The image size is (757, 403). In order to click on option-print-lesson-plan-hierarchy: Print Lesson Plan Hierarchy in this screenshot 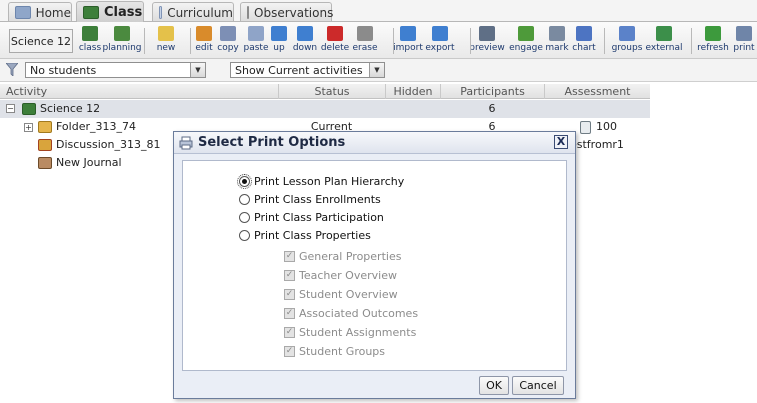, I will do `click(320, 181)`.